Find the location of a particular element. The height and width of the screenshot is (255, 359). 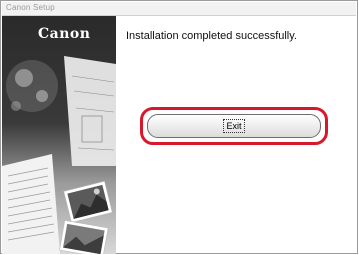

title-bar: Canon Setup is located at coordinates (179, 9).